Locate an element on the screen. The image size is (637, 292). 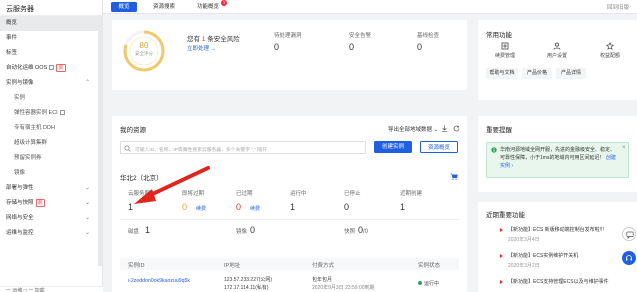
sidebar-item-label: 弹性容器实例 ECI is located at coordinates (36, 113).